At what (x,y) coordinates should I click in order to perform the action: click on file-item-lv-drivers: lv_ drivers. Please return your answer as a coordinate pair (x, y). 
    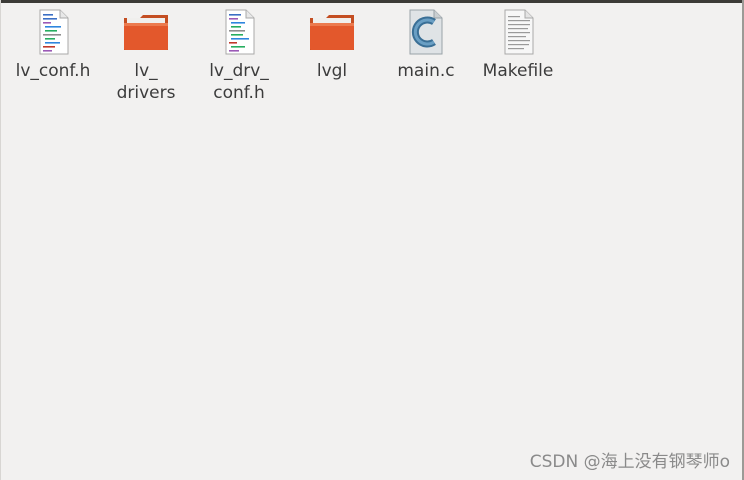
    Looking at the image, I should click on (146, 56).